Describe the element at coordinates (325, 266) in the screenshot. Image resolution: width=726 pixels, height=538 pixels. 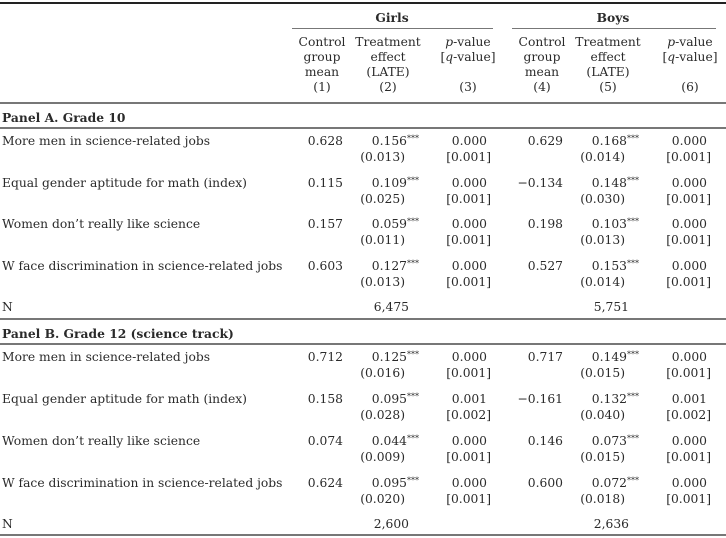
I see `control-mean-cell: 0.603` at that location.